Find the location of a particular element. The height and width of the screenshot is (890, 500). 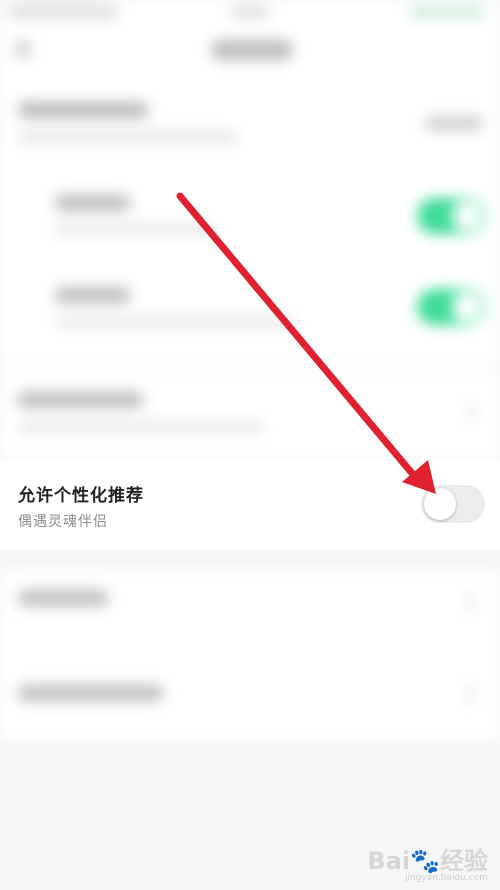

baidu-jingyan-watermark: Bai🐾经验 jingyan.baidu.com is located at coordinates (427, 865).